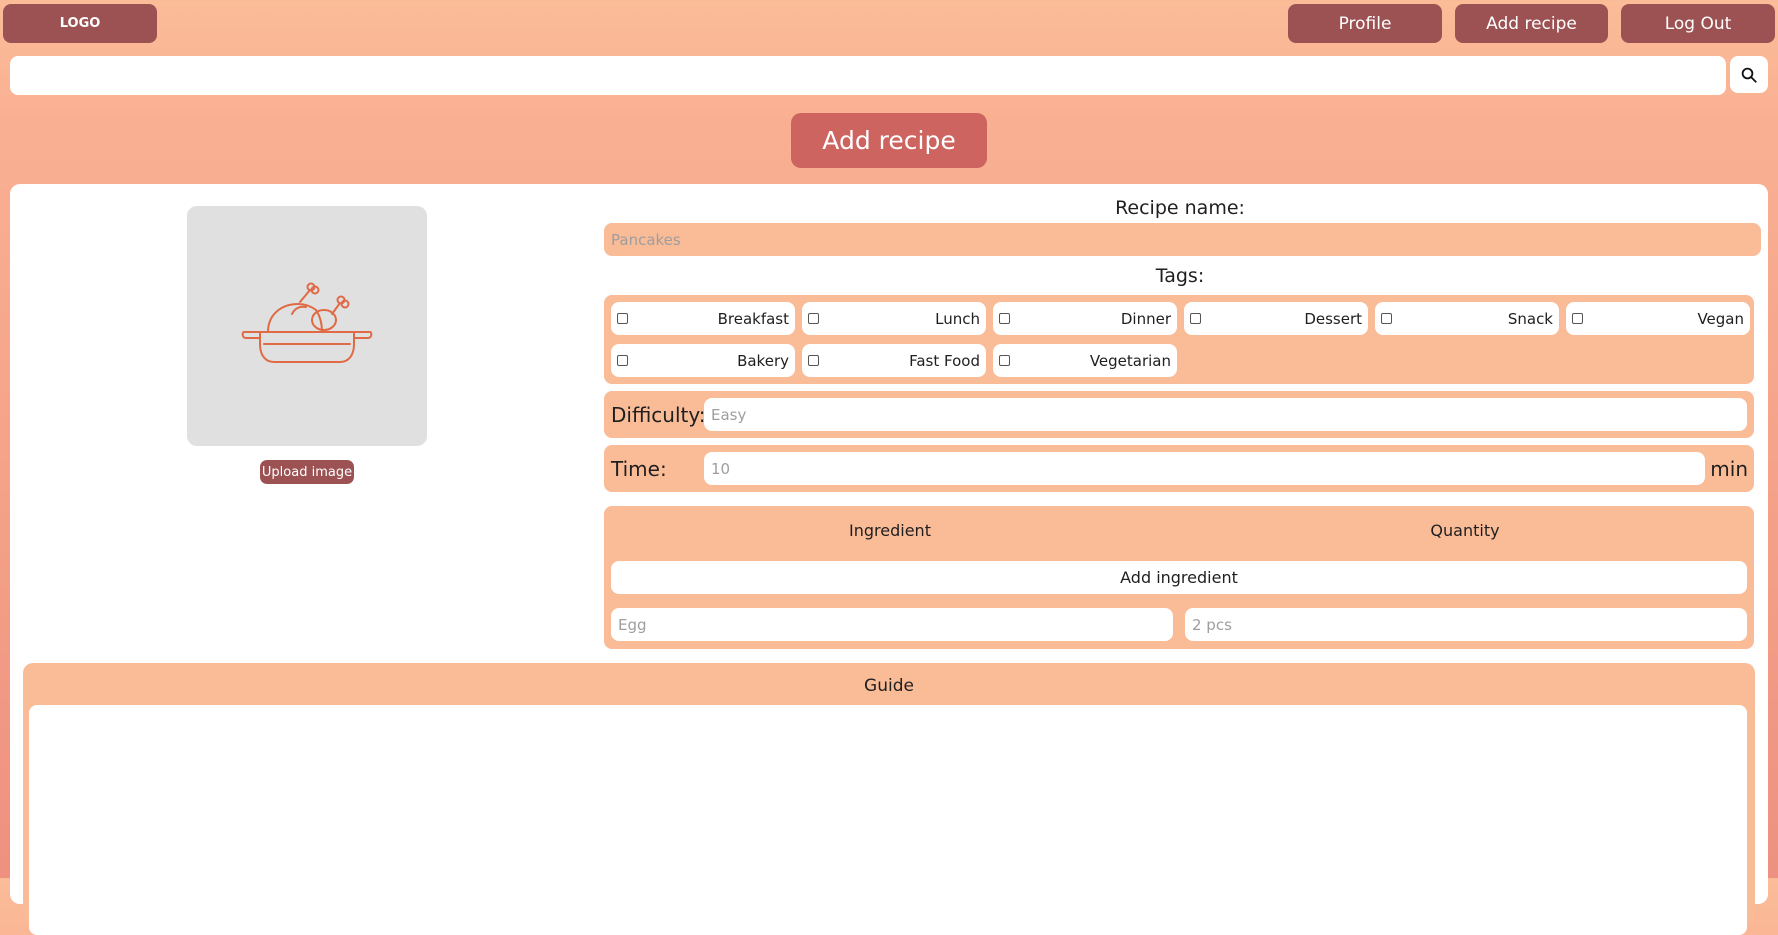 The height and width of the screenshot is (935, 1778). I want to click on tag-snack: Snack, so click(1467, 318).